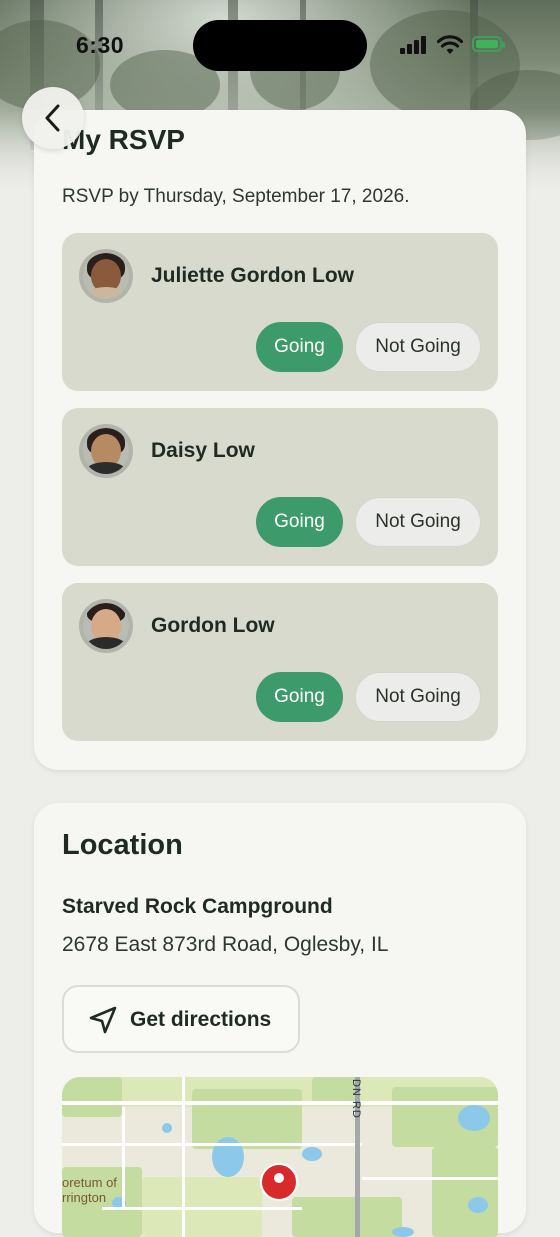 The height and width of the screenshot is (1237, 560). I want to click on location-map: oretum of rrington DN RD, so click(280, 1157).